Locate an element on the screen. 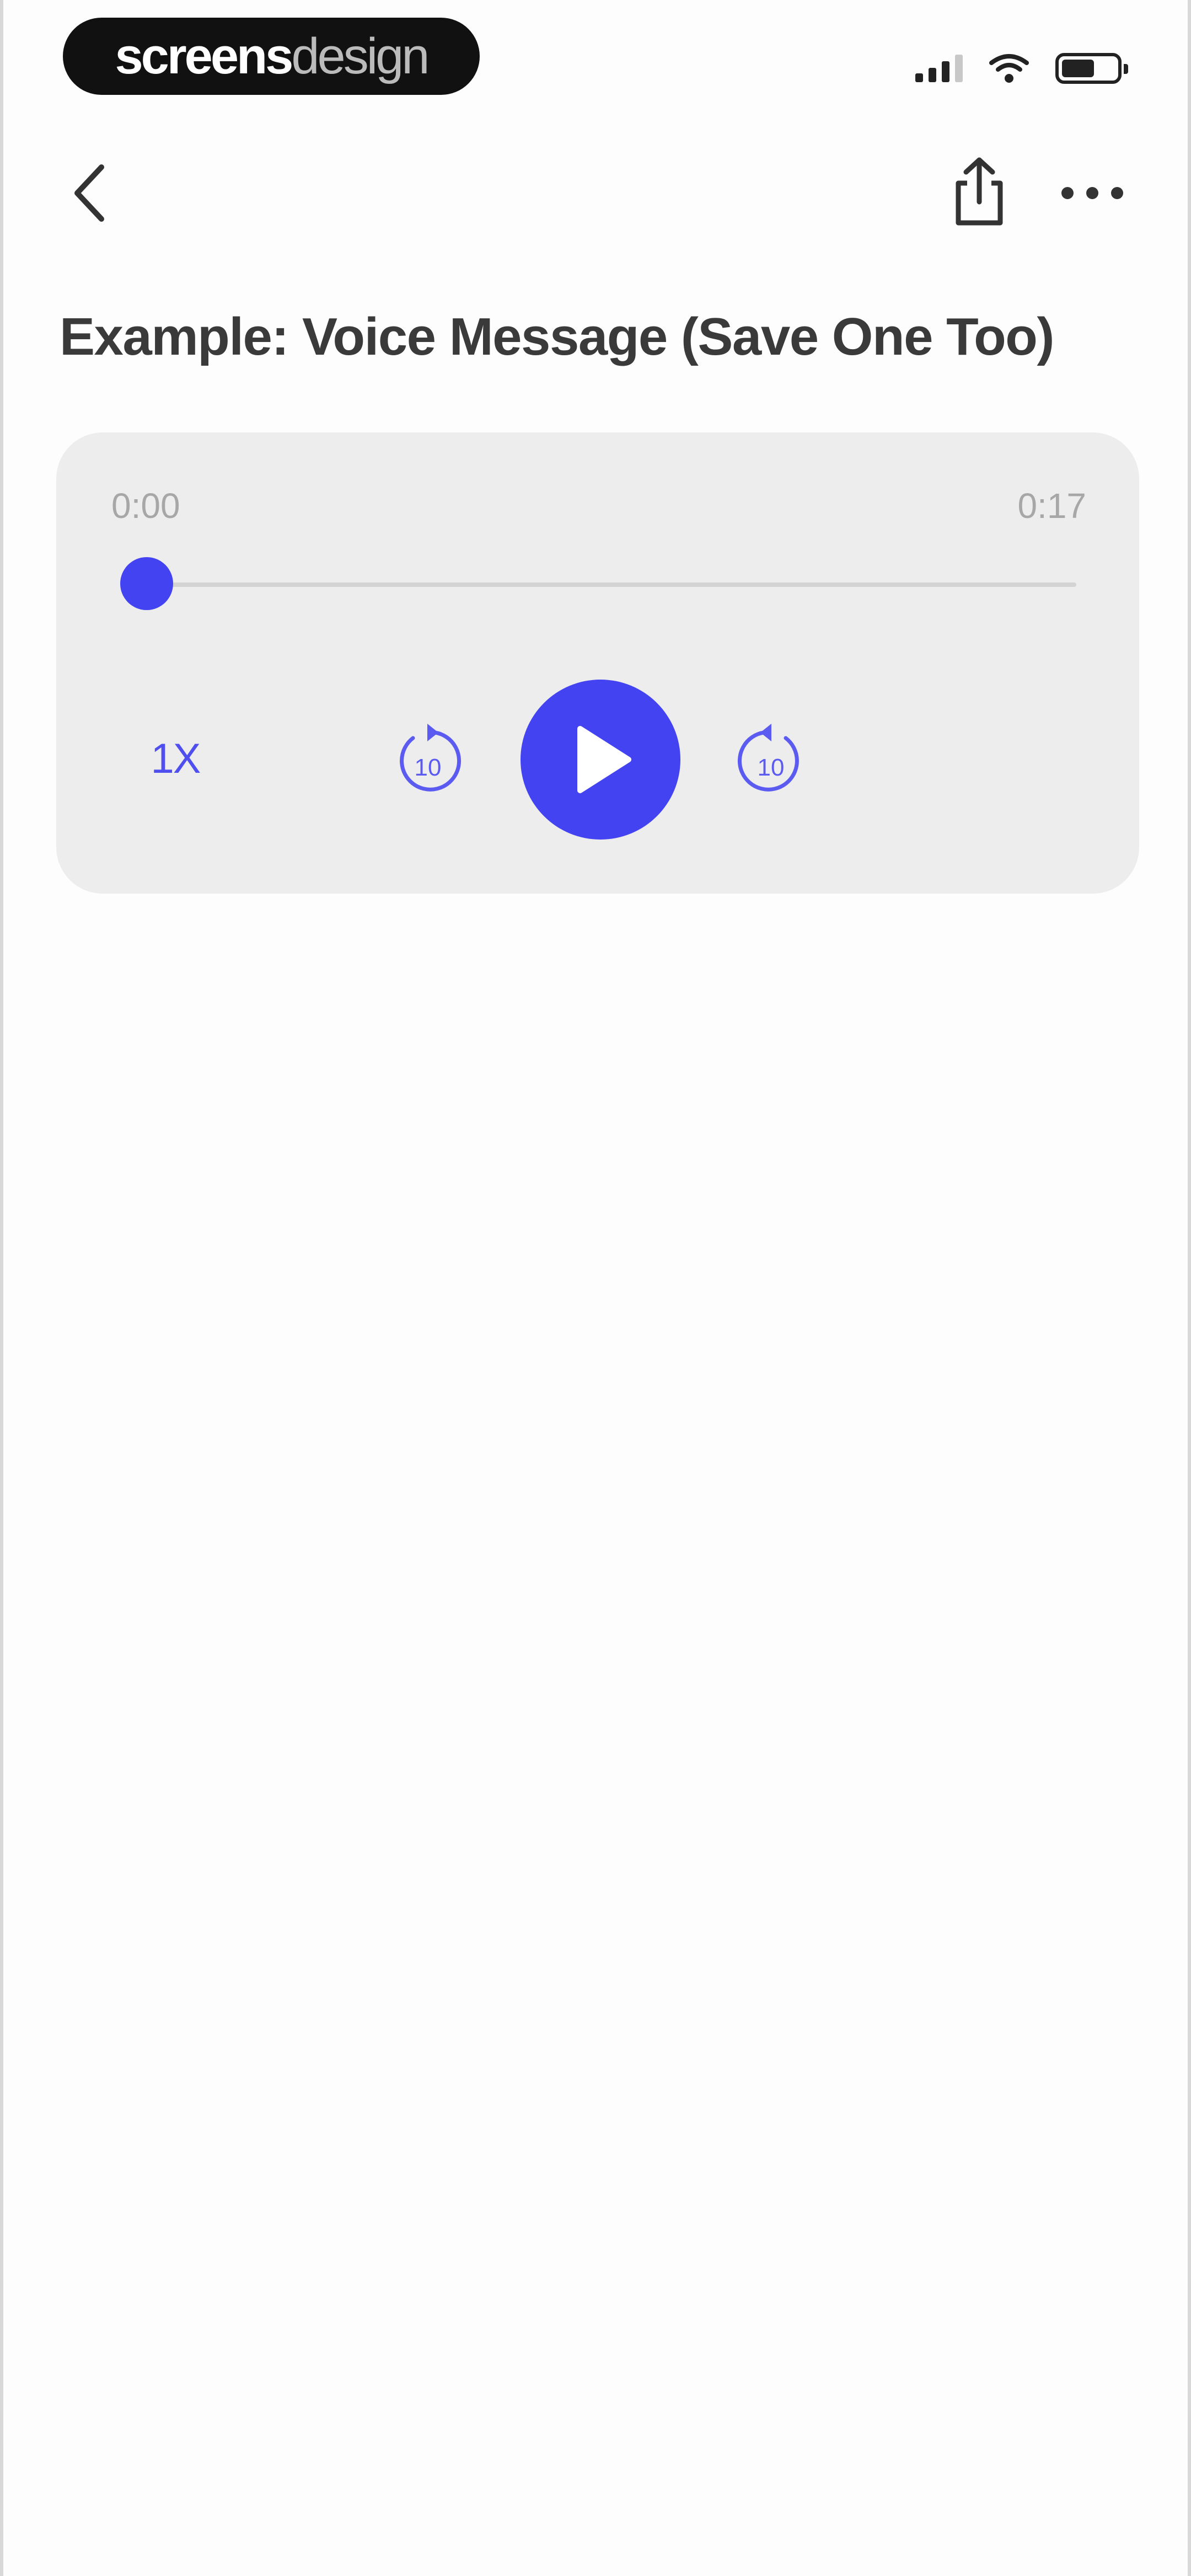 The width and height of the screenshot is (1191, 2576). skip-back-10-button: 10 is located at coordinates (427, 759).